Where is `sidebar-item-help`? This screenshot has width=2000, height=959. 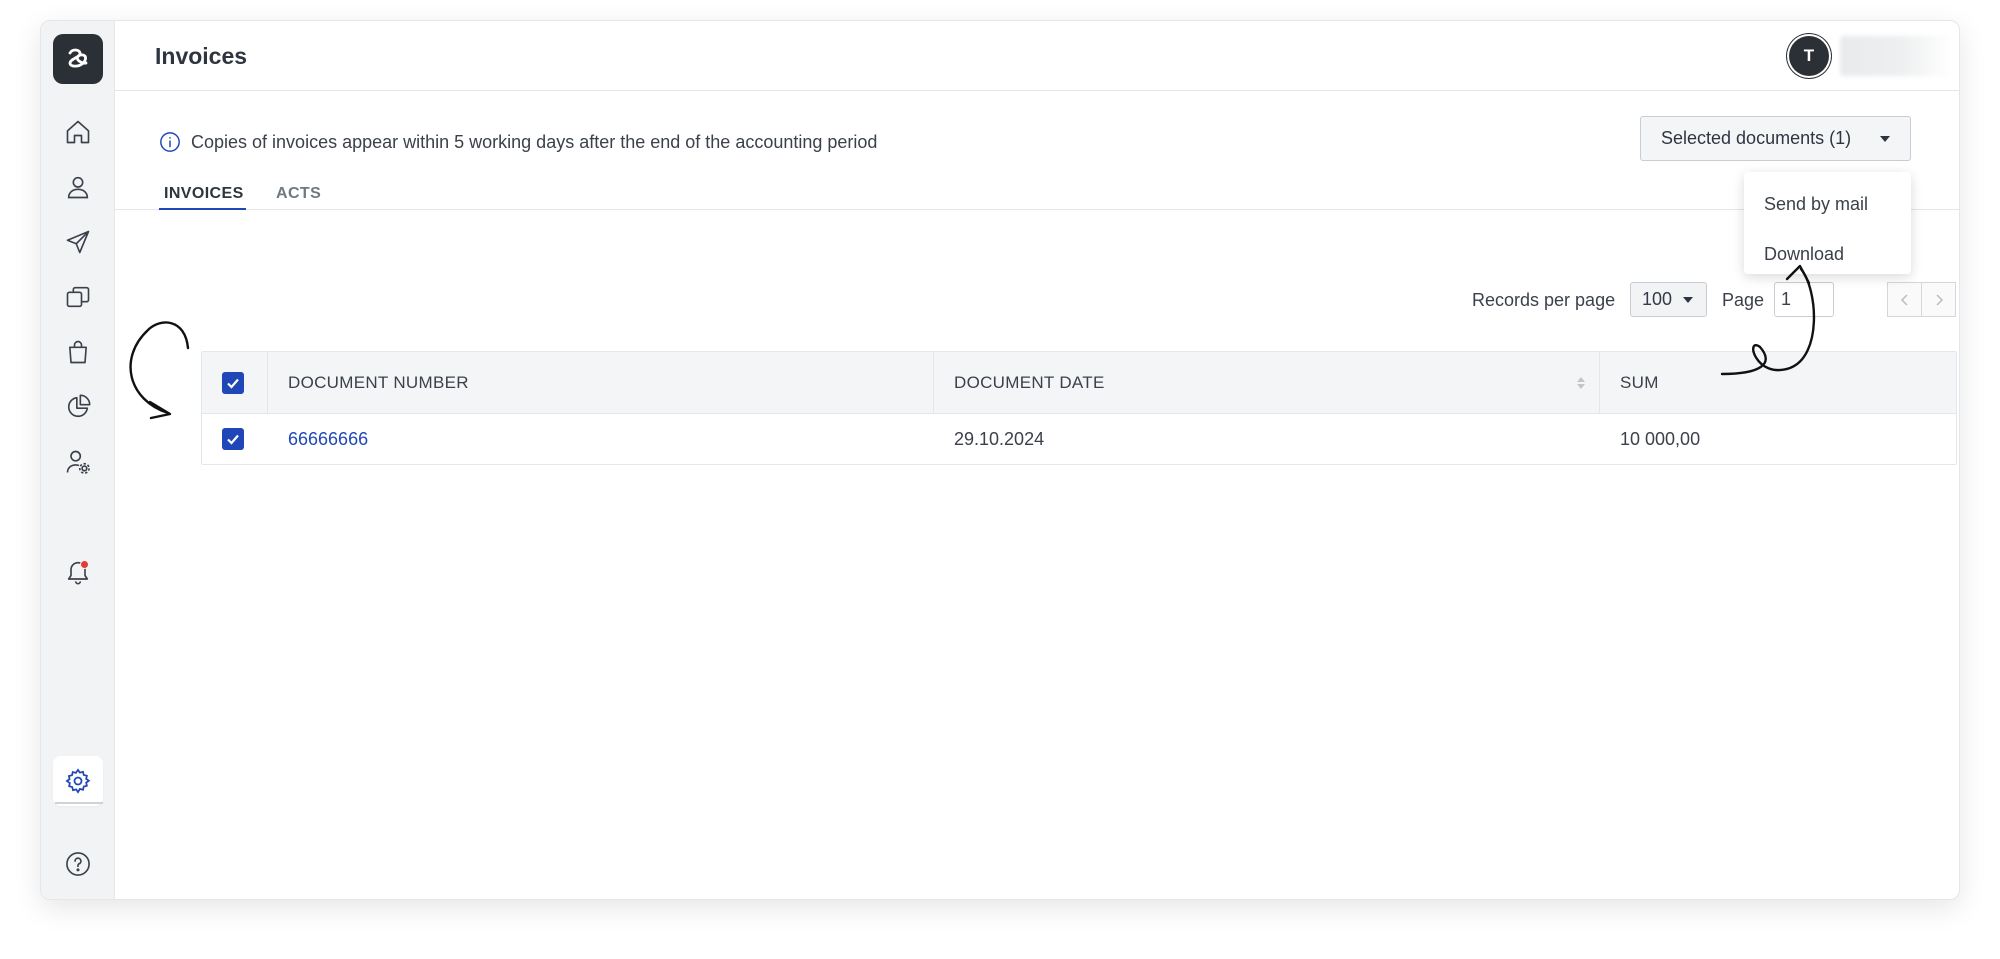
sidebar-item-help is located at coordinates (78, 864).